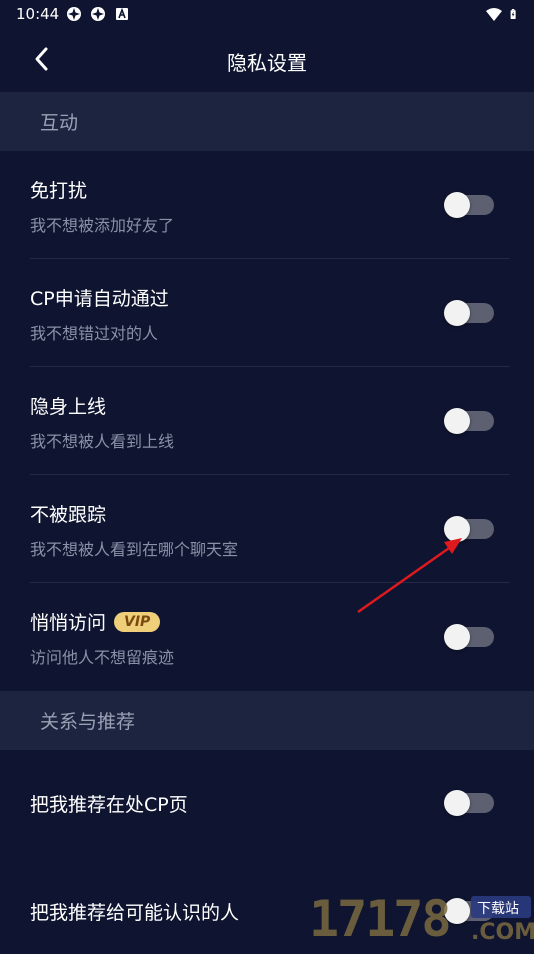 This screenshot has width=534, height=954. I want to click on watermark-badge: 下载站, so click(498, 908).